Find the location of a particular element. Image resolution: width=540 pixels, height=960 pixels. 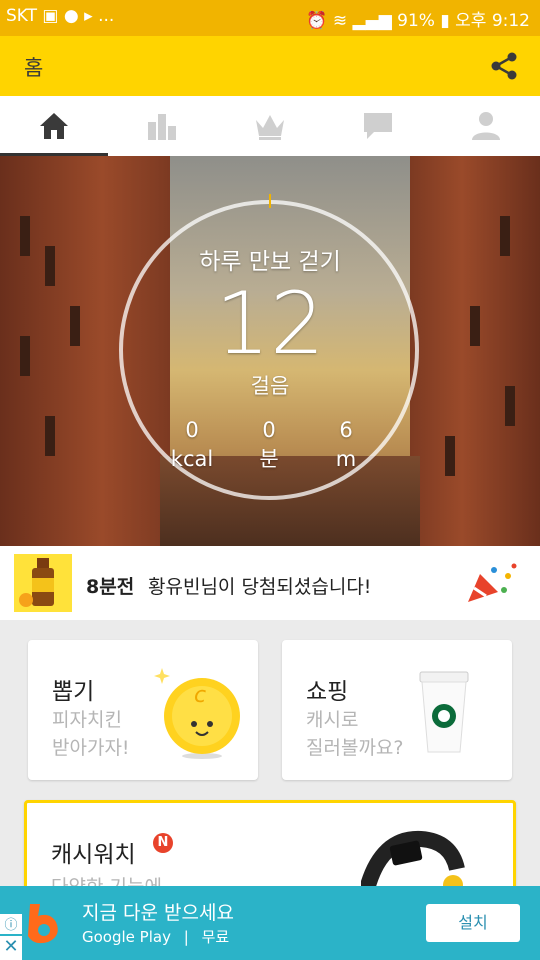

app-logo-icon is located at coordinates (43, 924).